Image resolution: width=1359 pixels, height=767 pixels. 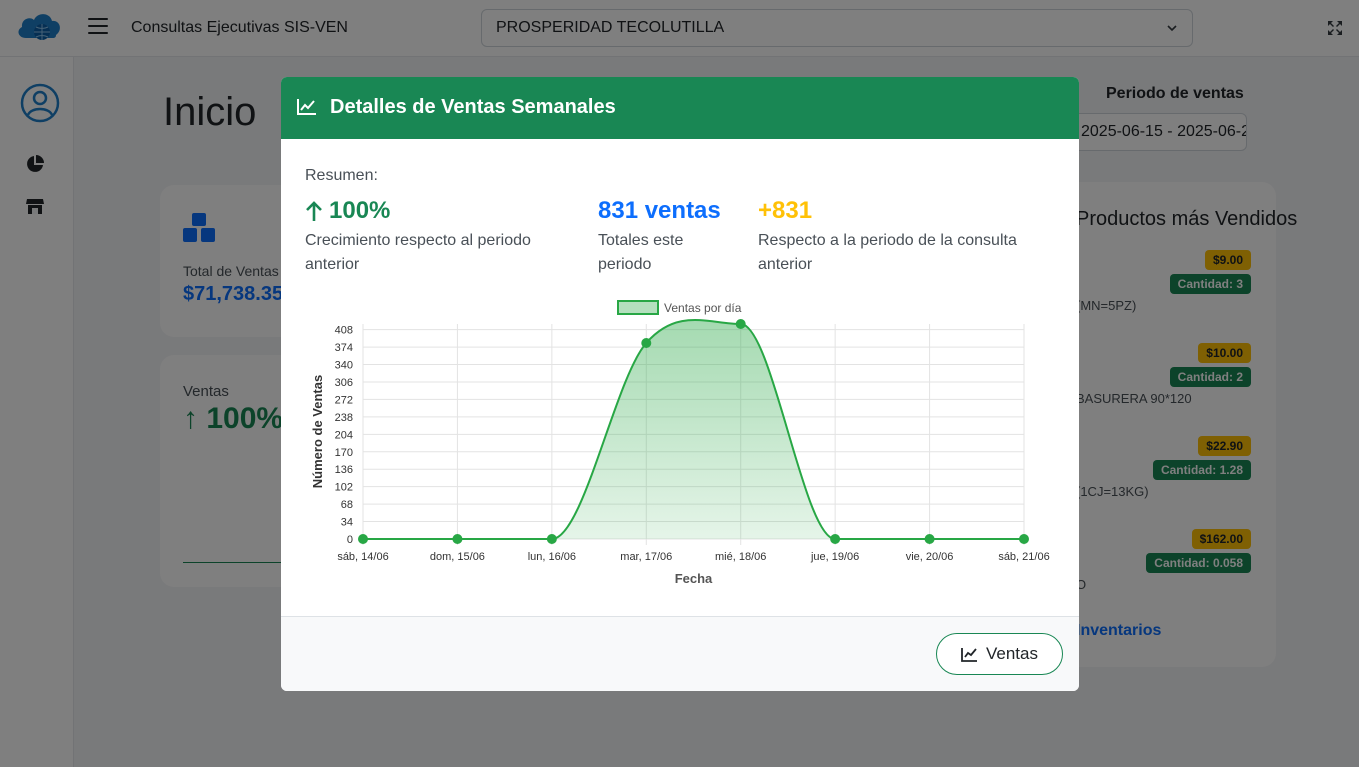 What do you see at coordinates (680, 108) in the screenshot?
I see `modal-header: Detalles de Ventas Semanales` at bounding box center [680, 108].